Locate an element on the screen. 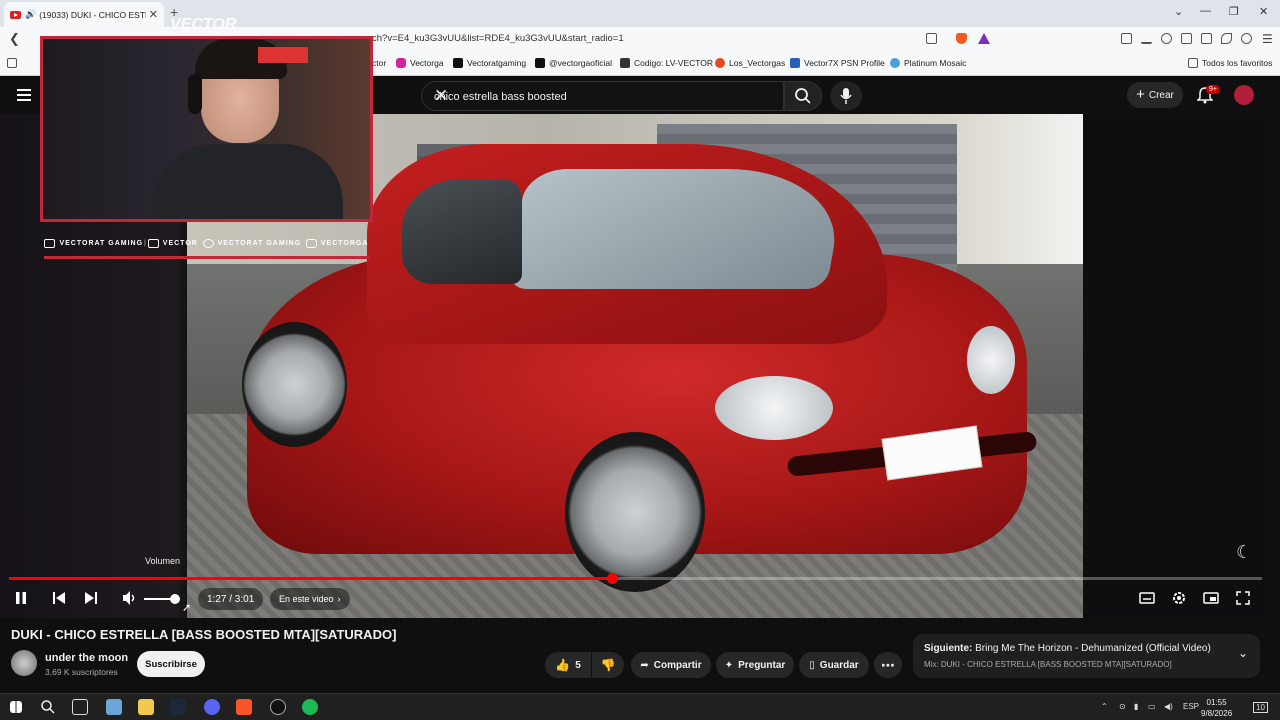 The image size is (1280, 720). mic-tray-icon: ▮ is located at coordinates (1136, 706).